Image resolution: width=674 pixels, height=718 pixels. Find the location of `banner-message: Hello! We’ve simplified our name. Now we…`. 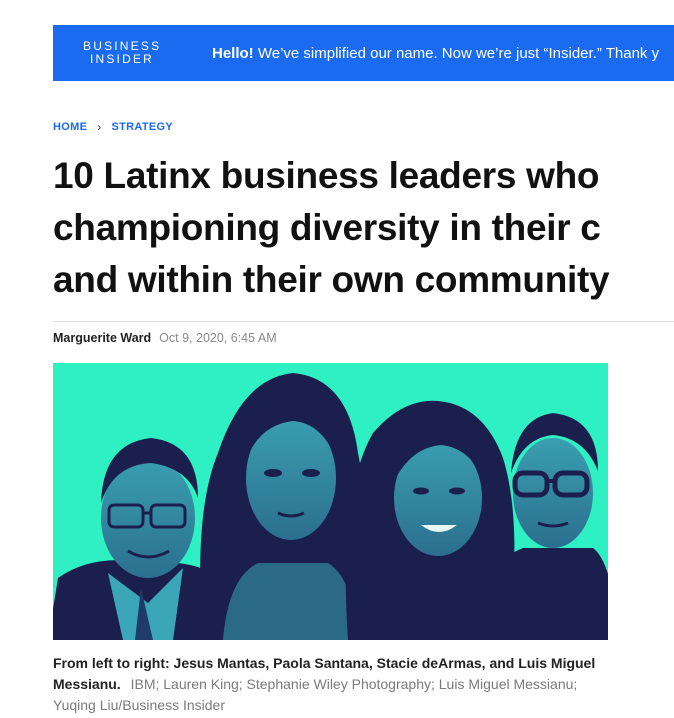

banner-message: Hello! We’ve simplified our name. Now we… is located at coordinates (435, 53).